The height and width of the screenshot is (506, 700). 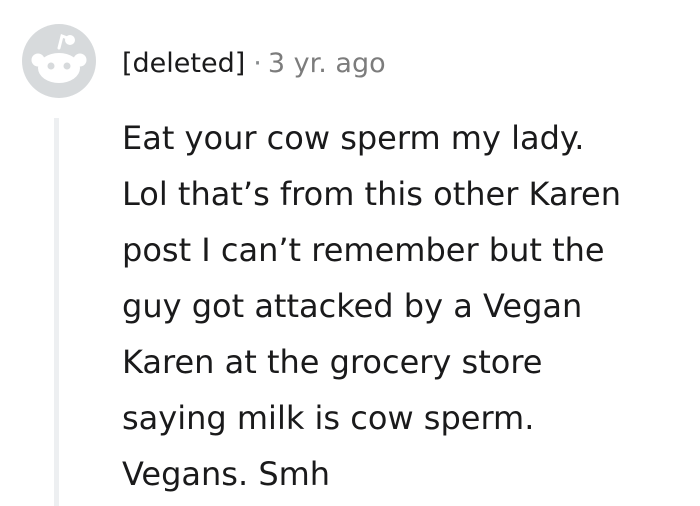 What do you see at coordinates (56, 312) in the screenshot?
I see `thread-collapse-line` at bounding box center [56, 312].